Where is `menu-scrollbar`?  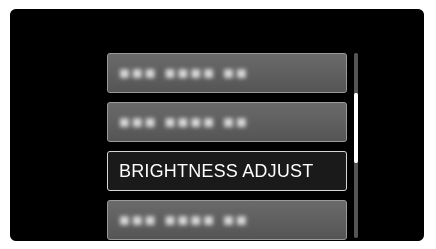
menu-scrollbar is located at coordinates (356, 145).